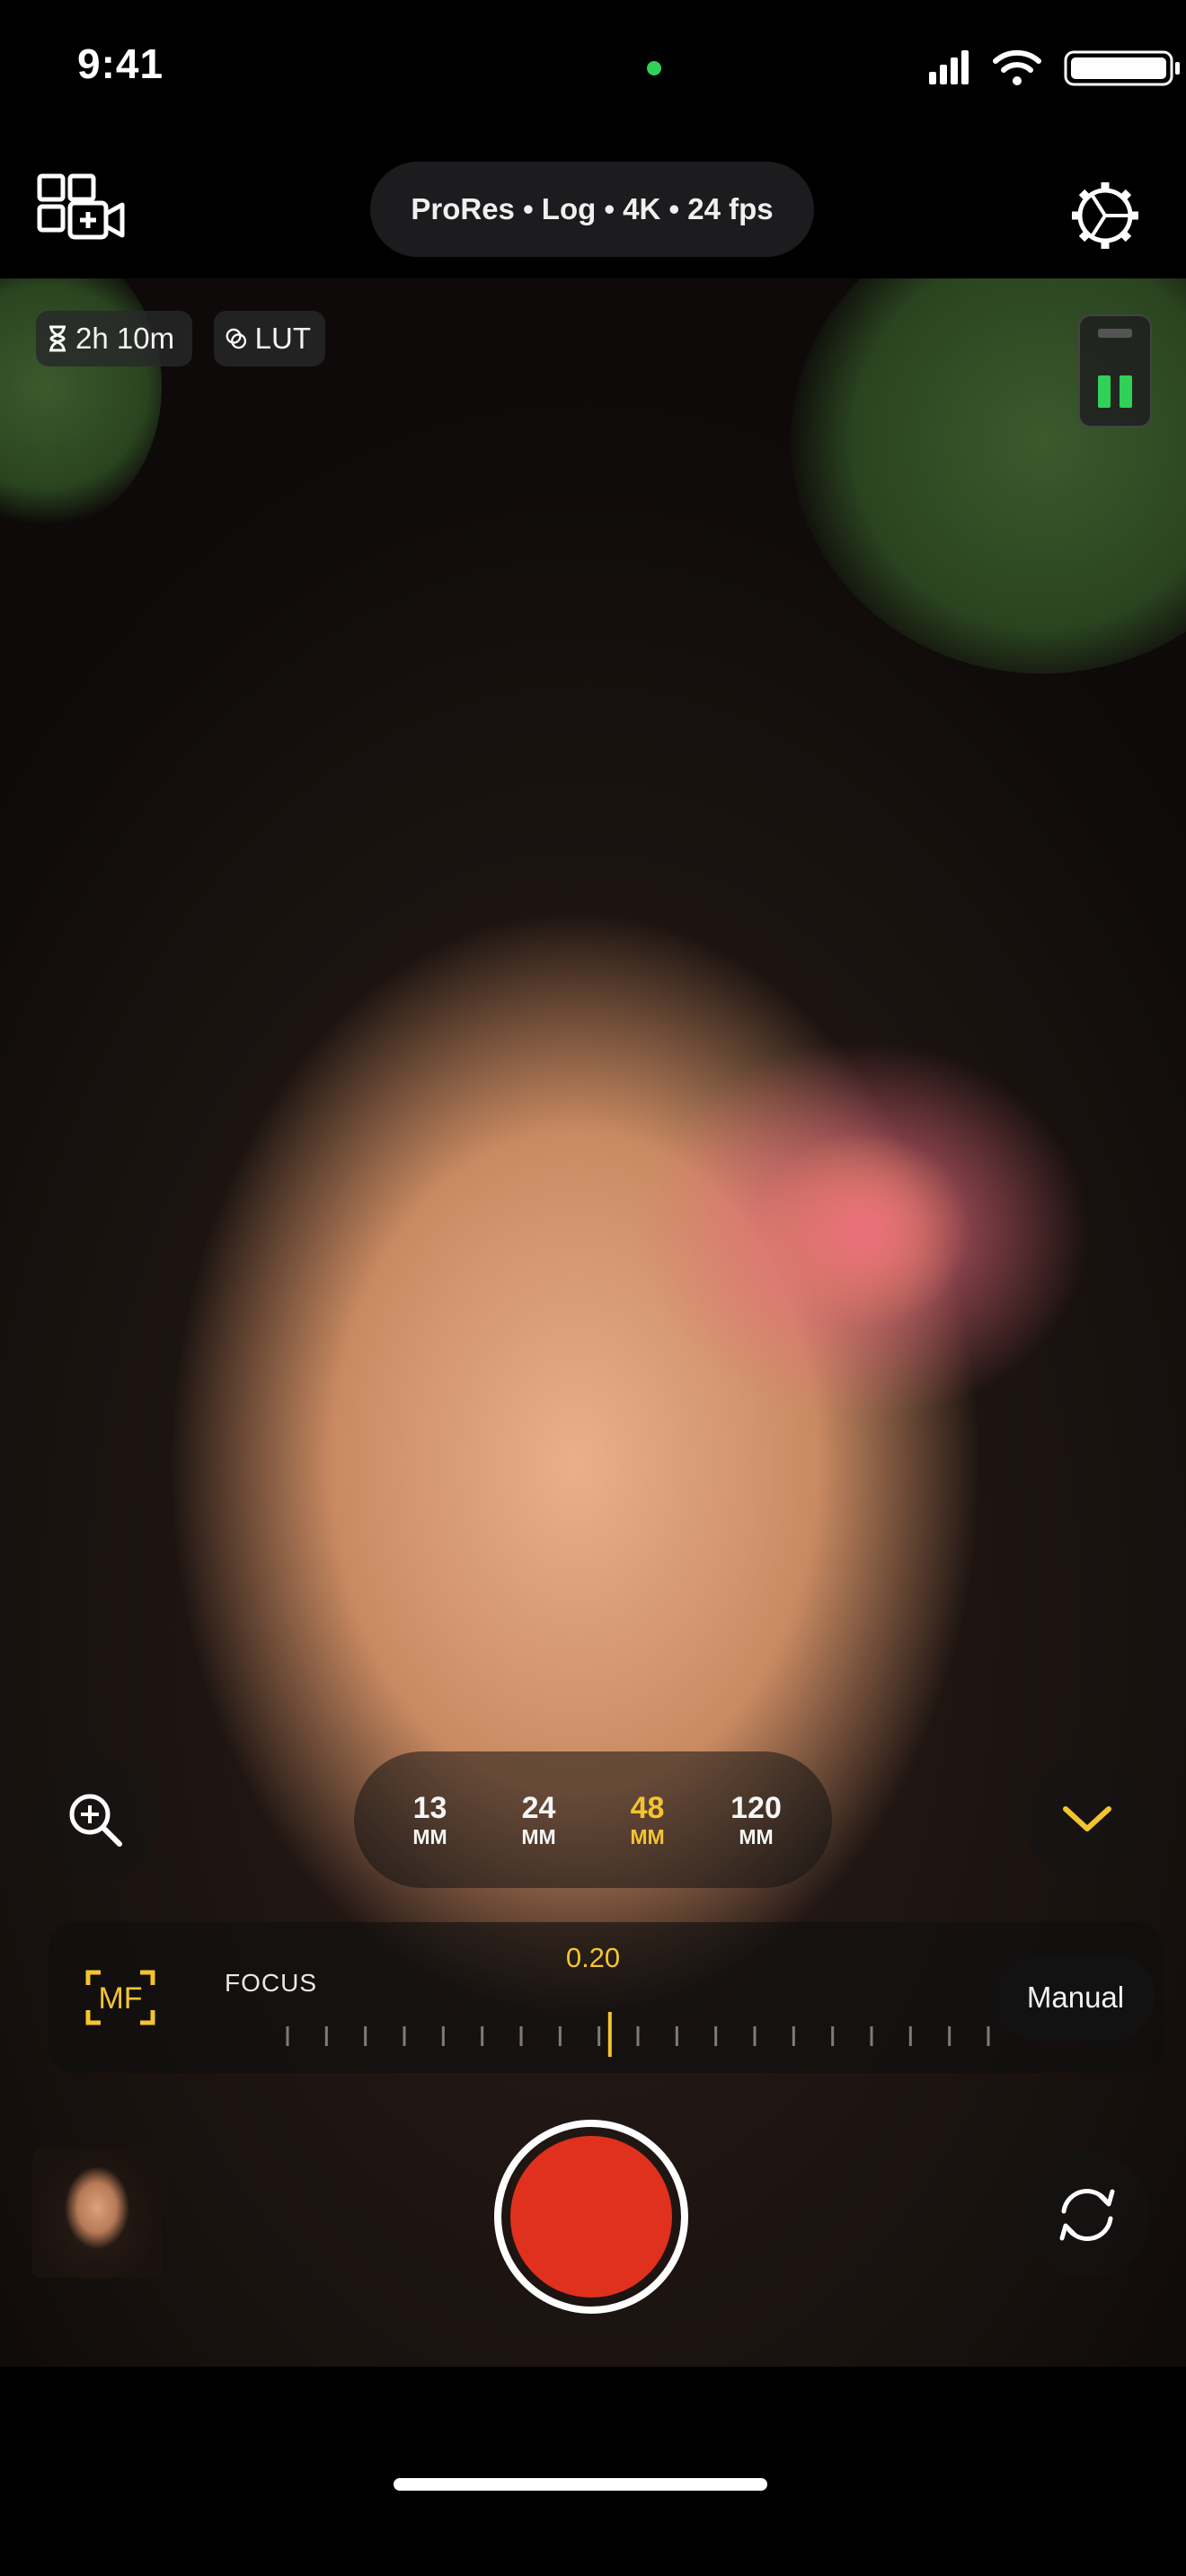 The height and width of the screenshot is (2576, 1186). I want to click on camera-flip-icon, so click(1087, 2215).